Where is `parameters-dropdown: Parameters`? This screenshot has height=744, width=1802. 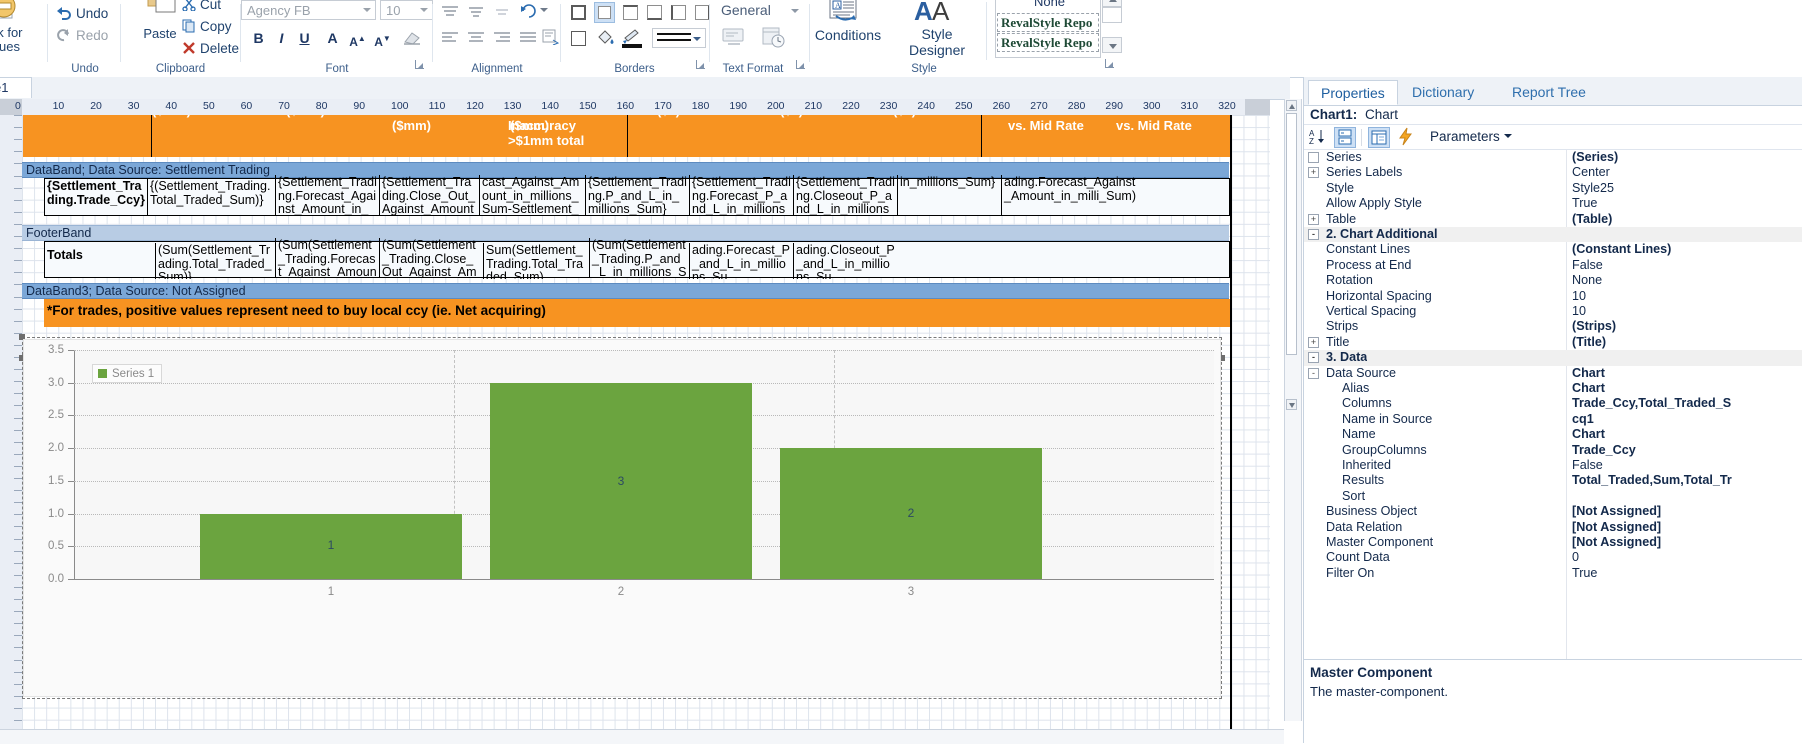 parameters-dropdown: Parameters is located at coordinates (1471, 136).